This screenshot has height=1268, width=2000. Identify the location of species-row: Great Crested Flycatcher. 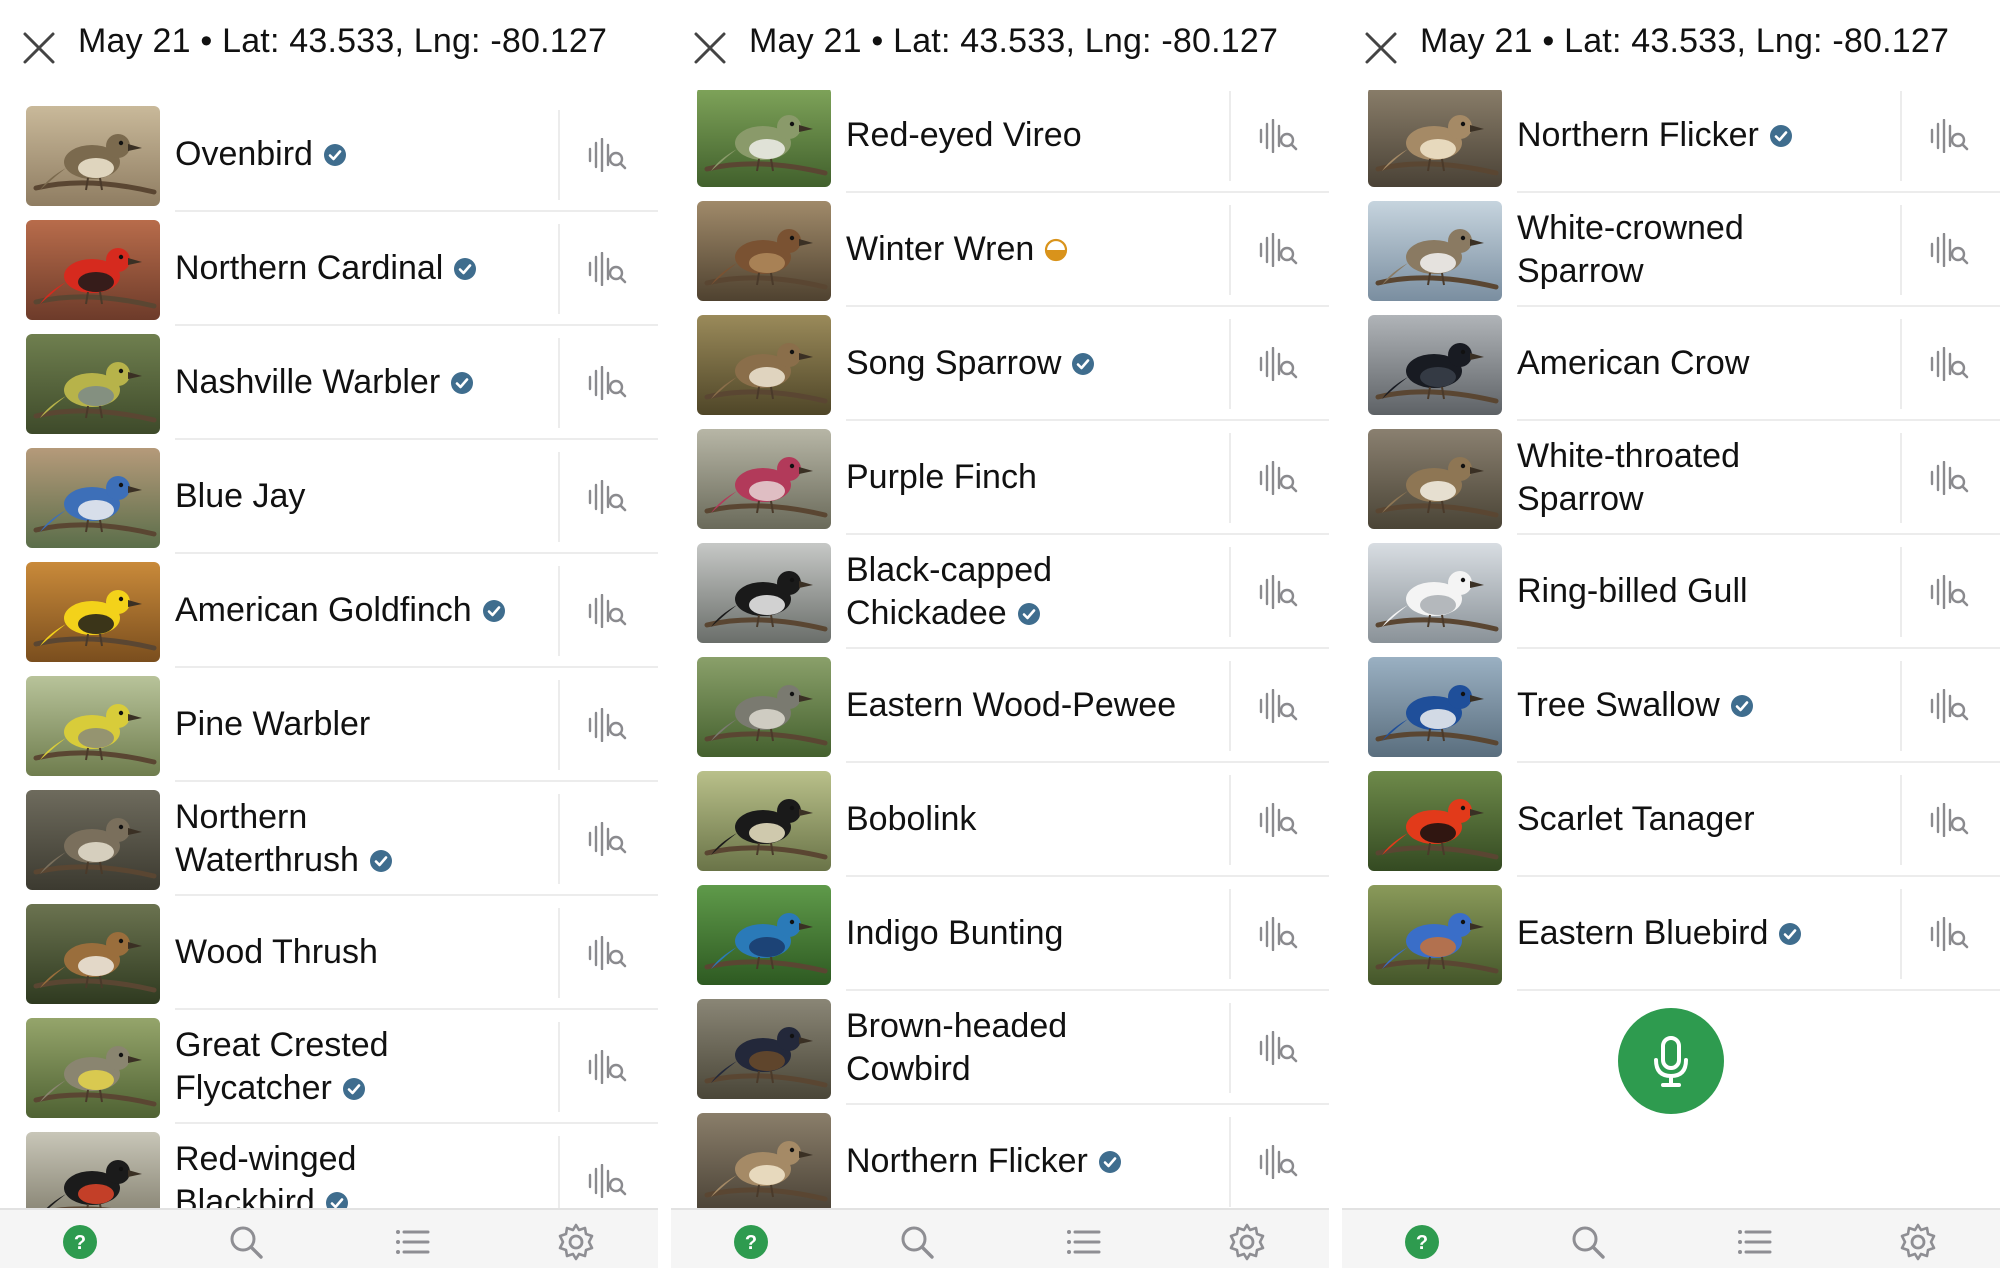
(329, 1067).